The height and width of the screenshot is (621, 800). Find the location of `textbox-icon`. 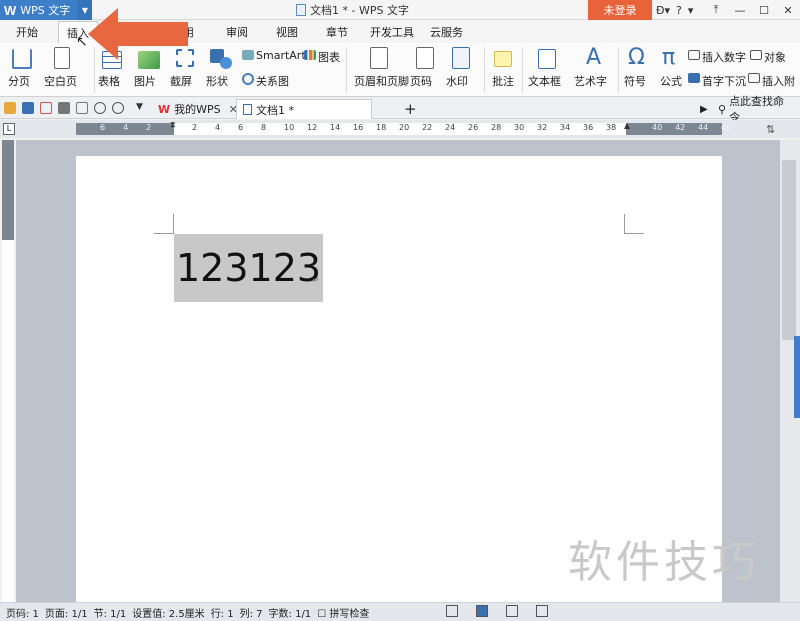

textbox-icon is located at coordinates (547, 59).